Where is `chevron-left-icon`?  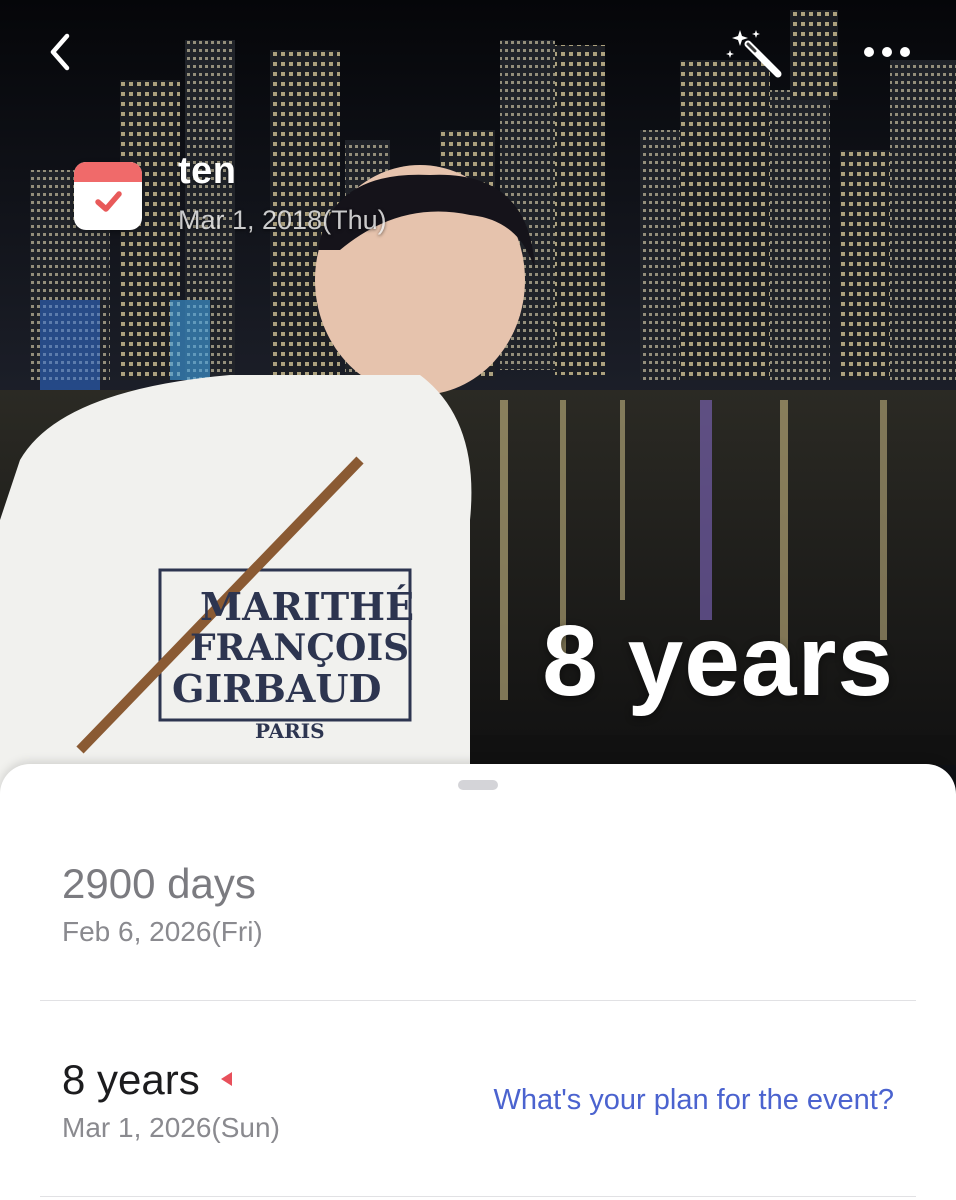
chevron-left-icon is located at coordinates (60, 52).